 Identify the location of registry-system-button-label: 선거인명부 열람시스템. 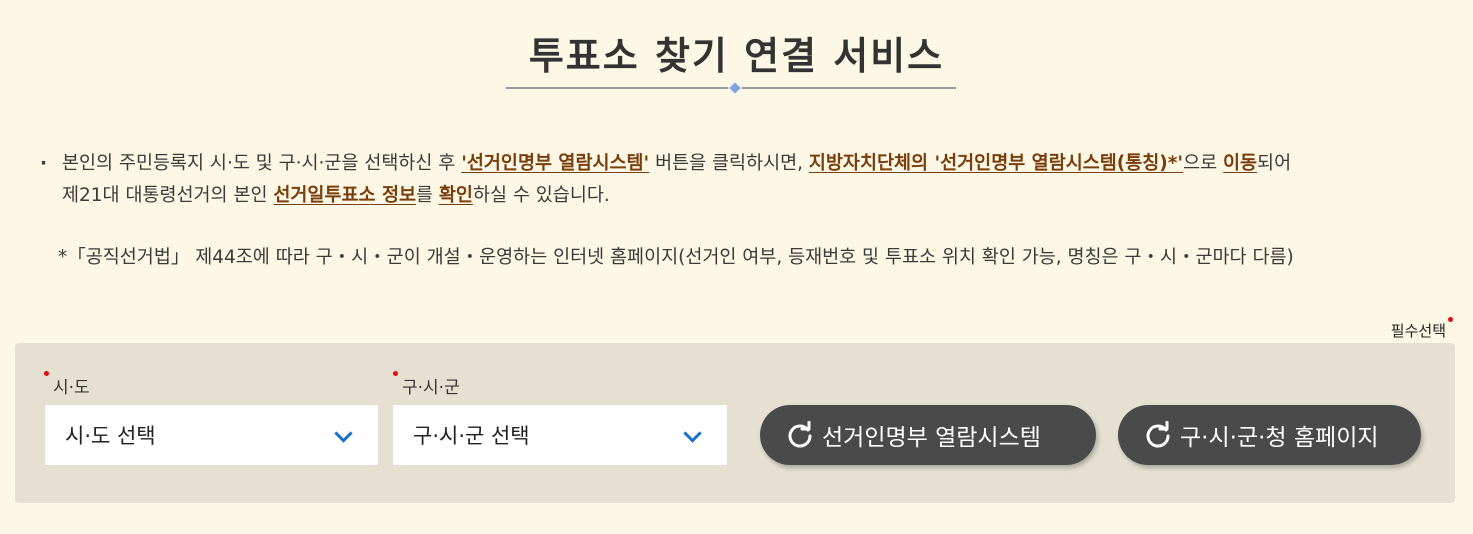
(931, 438).